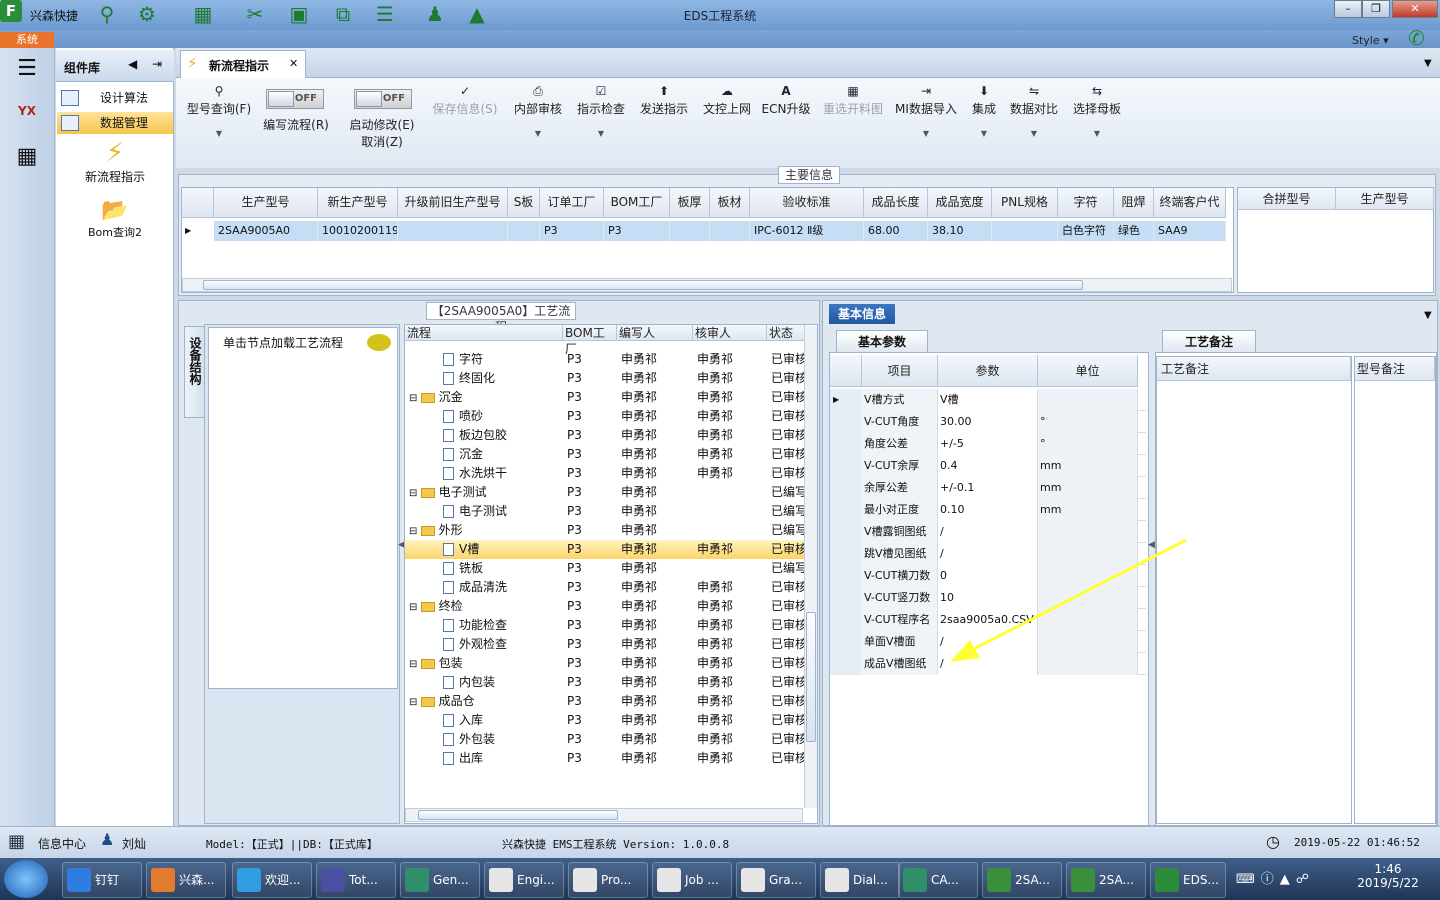 This screenshot has height=900, width=1440. What do you see at coordinates (605, 416) in the screenshot?
I see `tree-row: 喷砂 P3 申勇祁 申勇祁 已审核` at bounding box center [605, 416].